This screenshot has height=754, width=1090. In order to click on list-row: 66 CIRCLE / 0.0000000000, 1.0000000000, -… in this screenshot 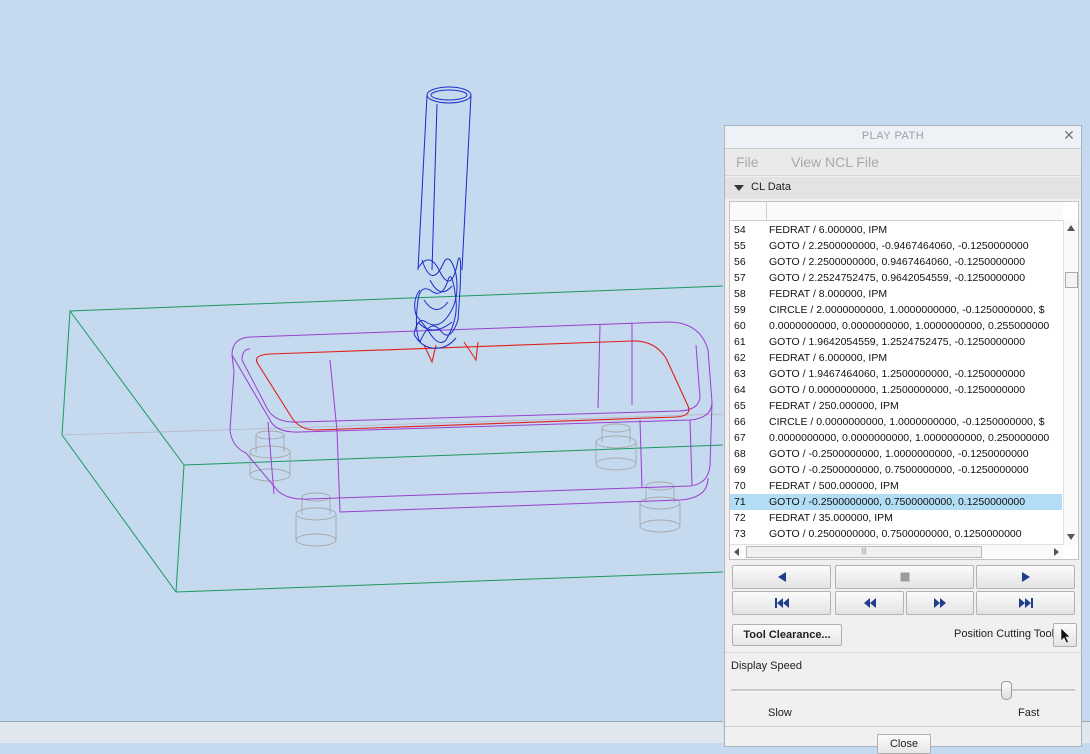, I will do `click(896, 422)`.